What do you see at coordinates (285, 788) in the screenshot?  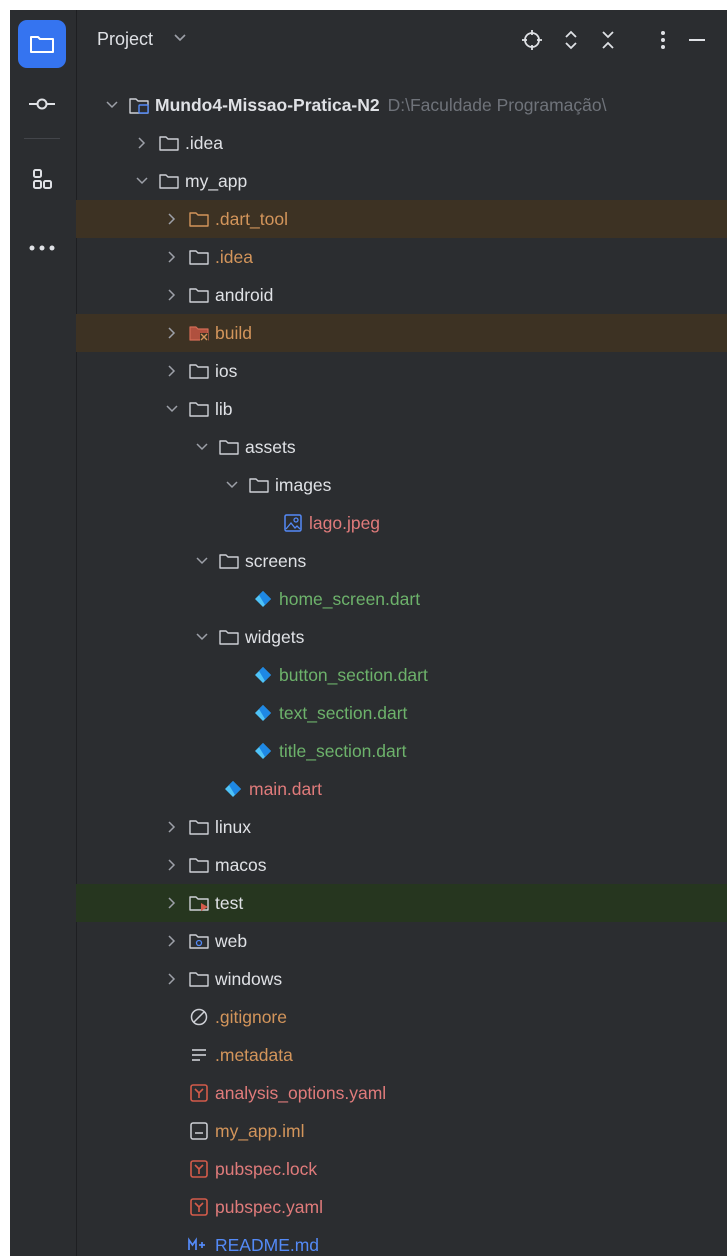 I see `tree-item-label: main.dart` at bounding box center [285, 788].